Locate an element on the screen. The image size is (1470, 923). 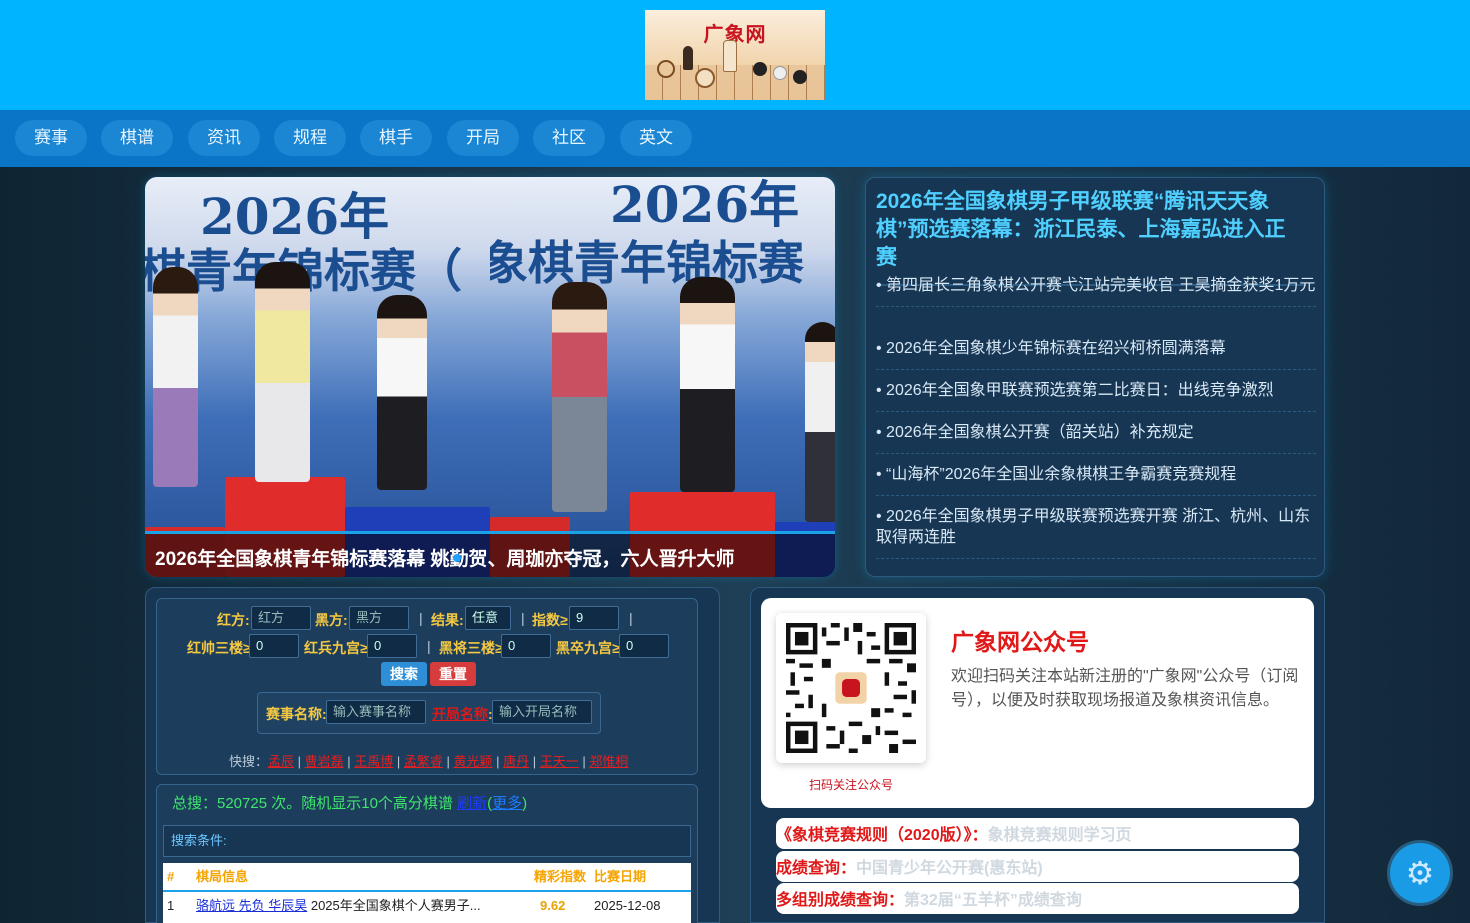
event-name-input: 输入赛事名称 is located at coordinates (376, 712).